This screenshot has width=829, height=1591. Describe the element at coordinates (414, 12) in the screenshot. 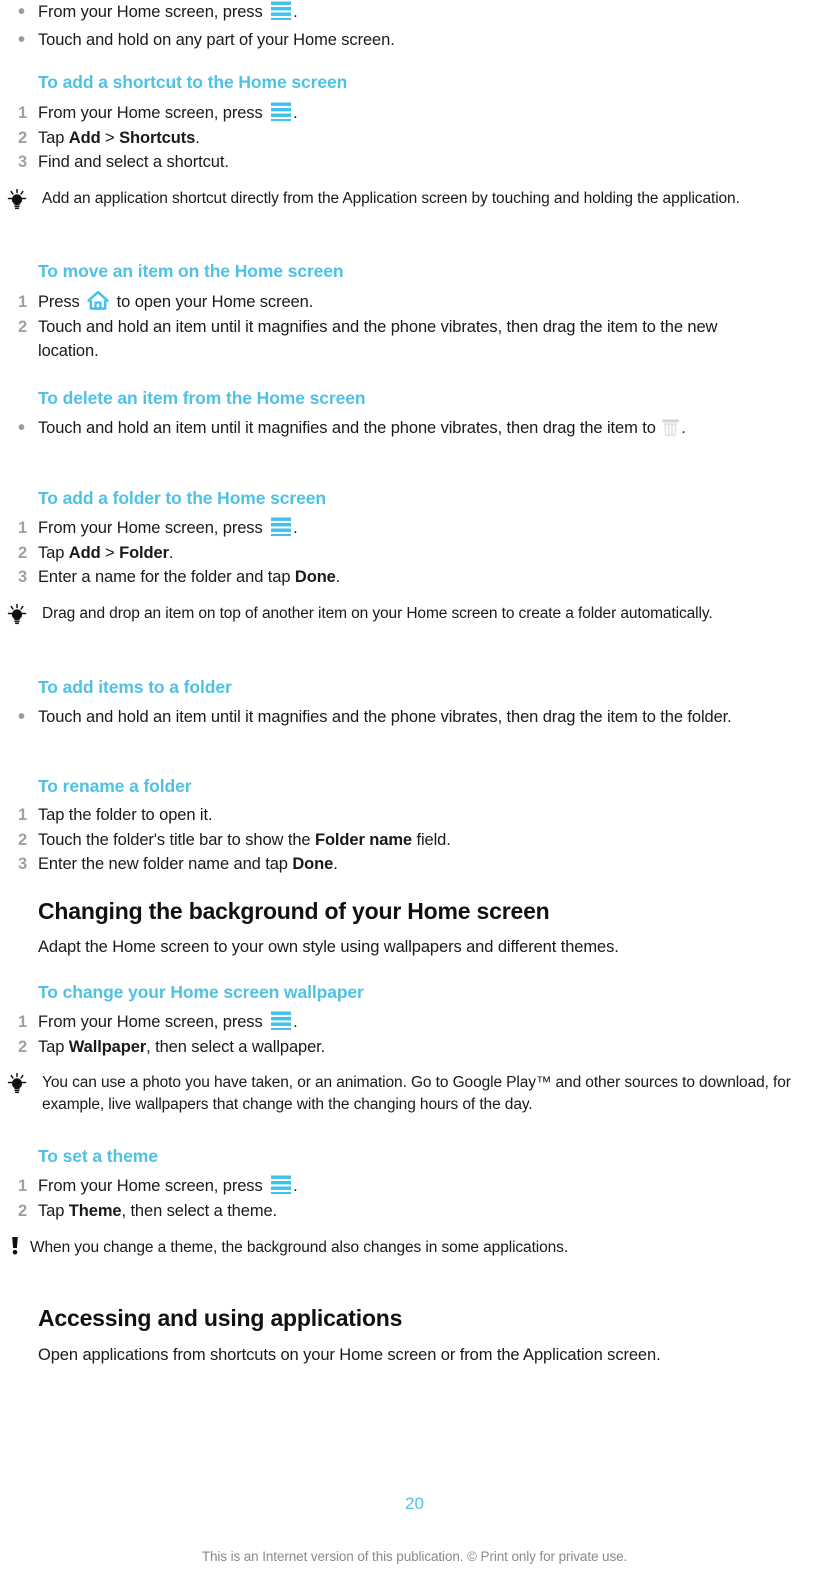

I see `list-item: • From your Home screen, press .` at that location.